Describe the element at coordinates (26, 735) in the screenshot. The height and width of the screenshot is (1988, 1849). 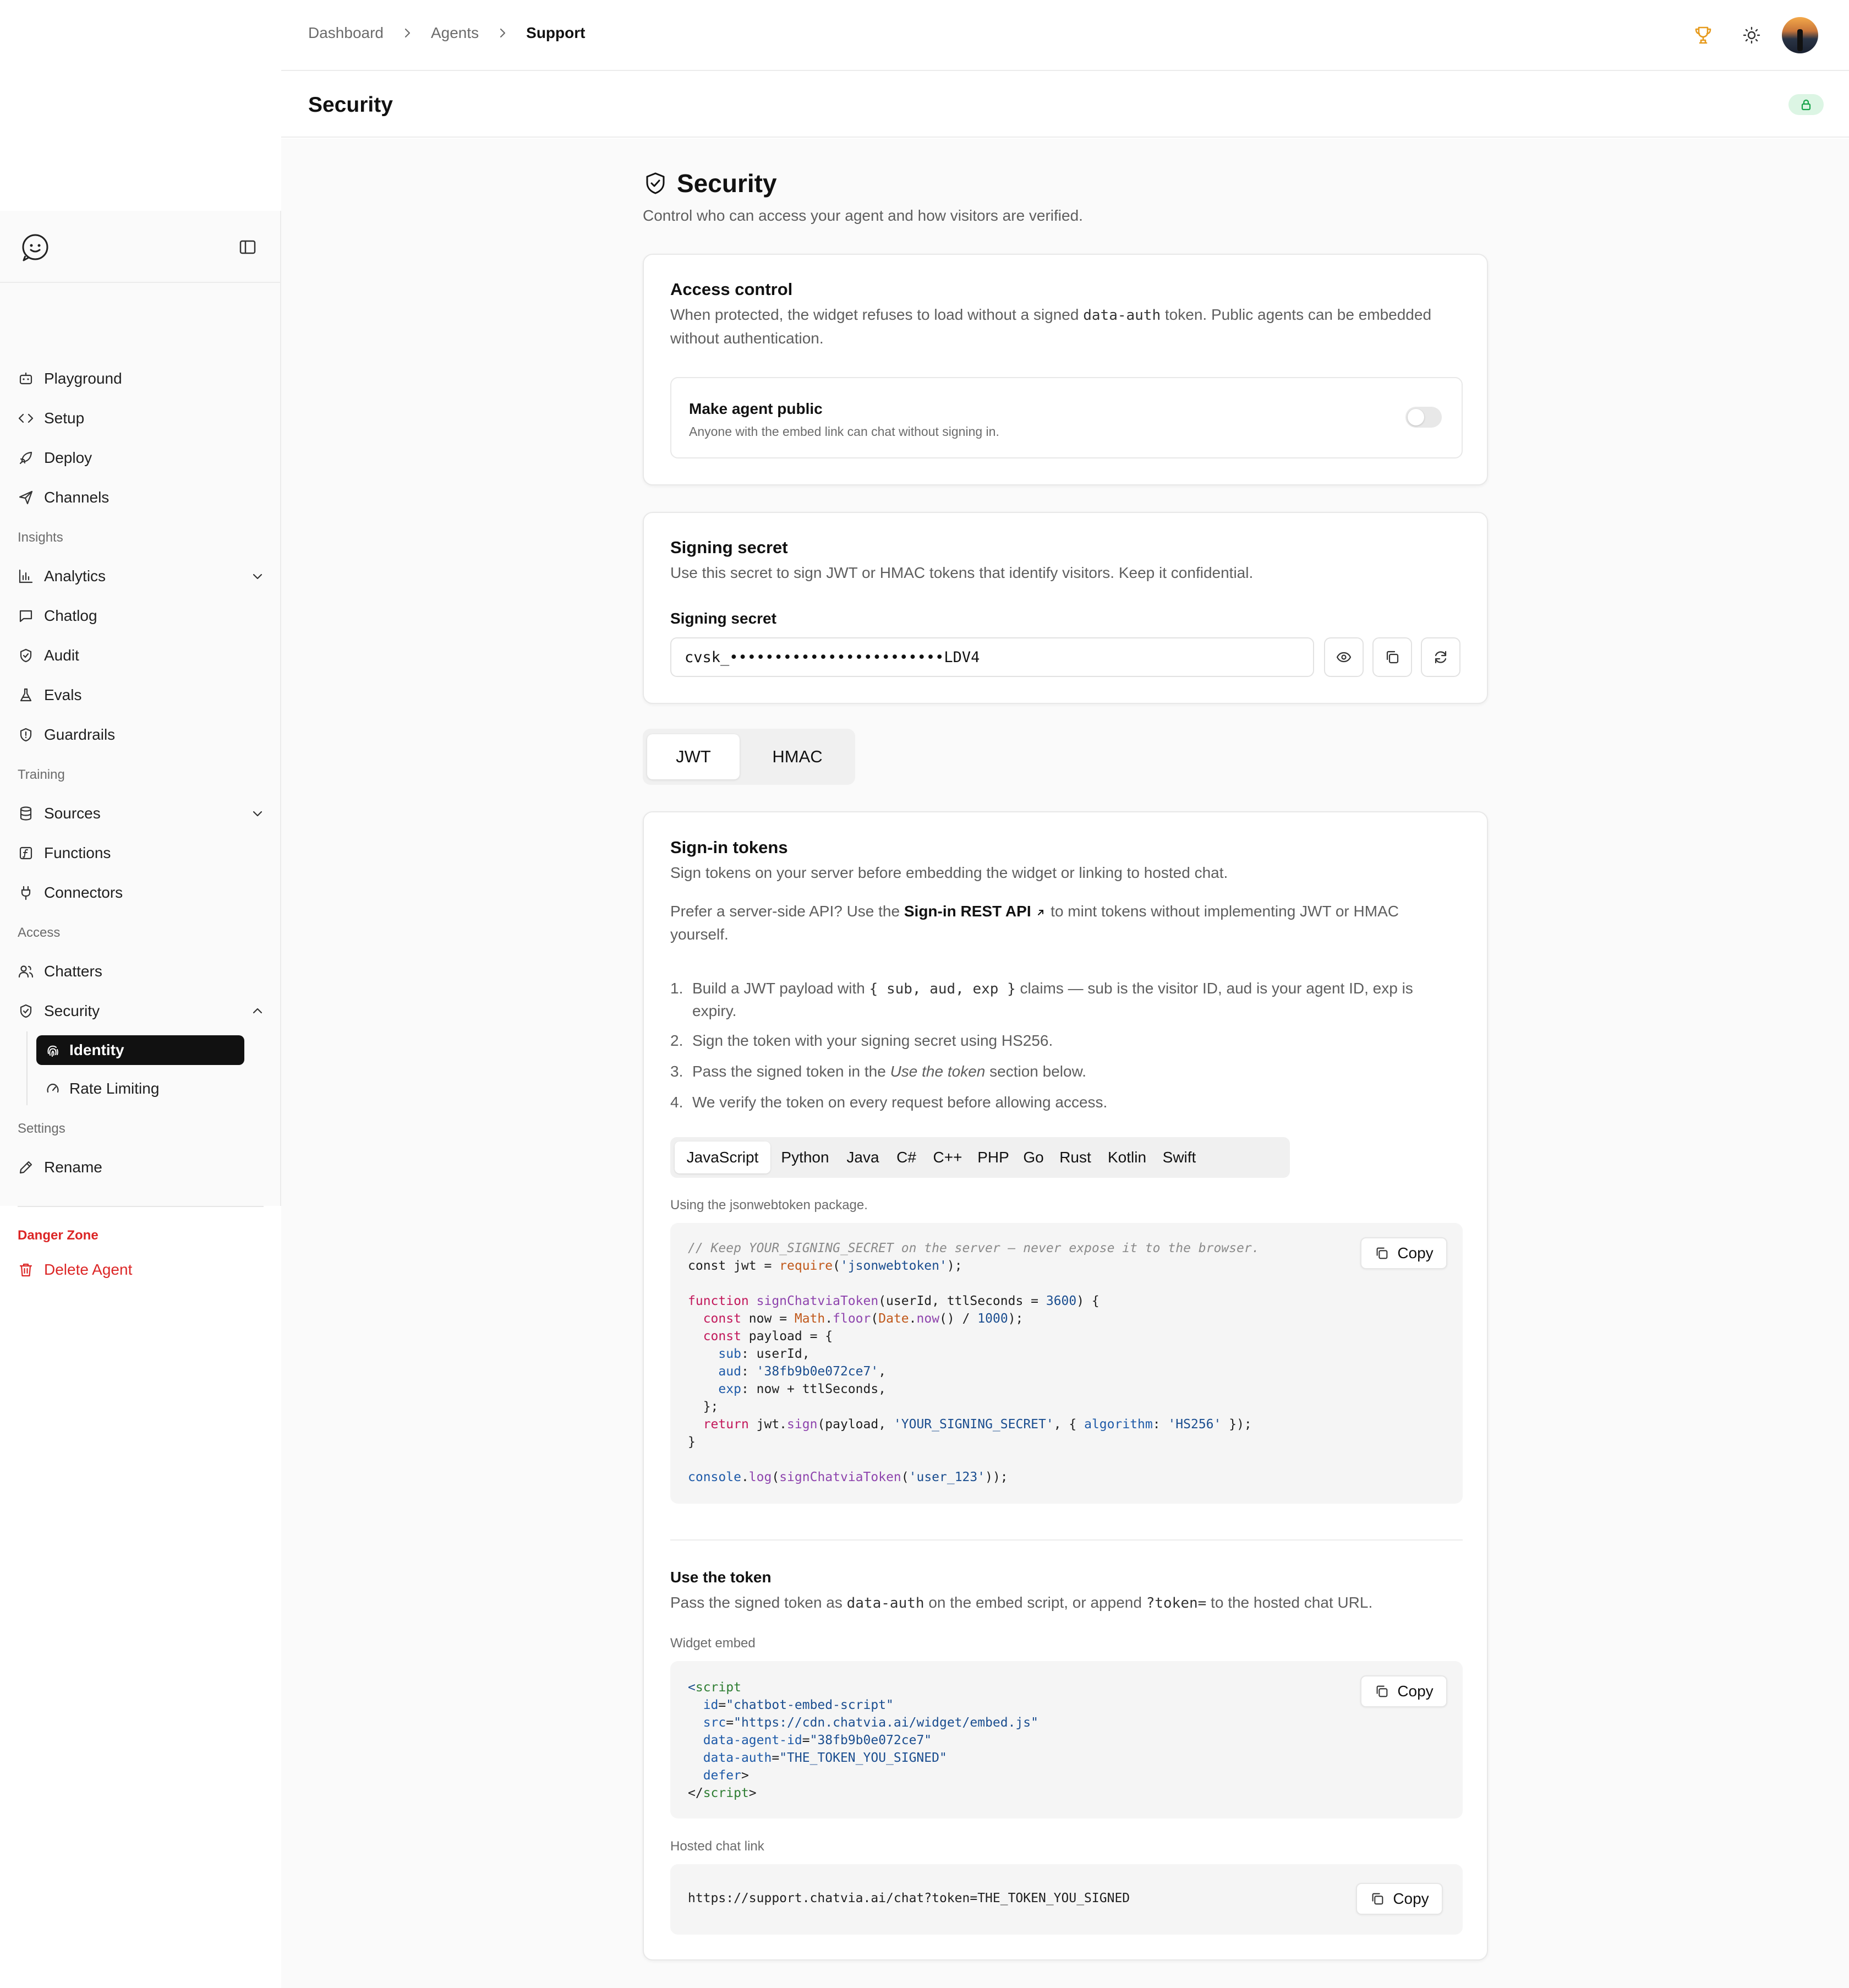
I see `shield-alert-icon` at that location.